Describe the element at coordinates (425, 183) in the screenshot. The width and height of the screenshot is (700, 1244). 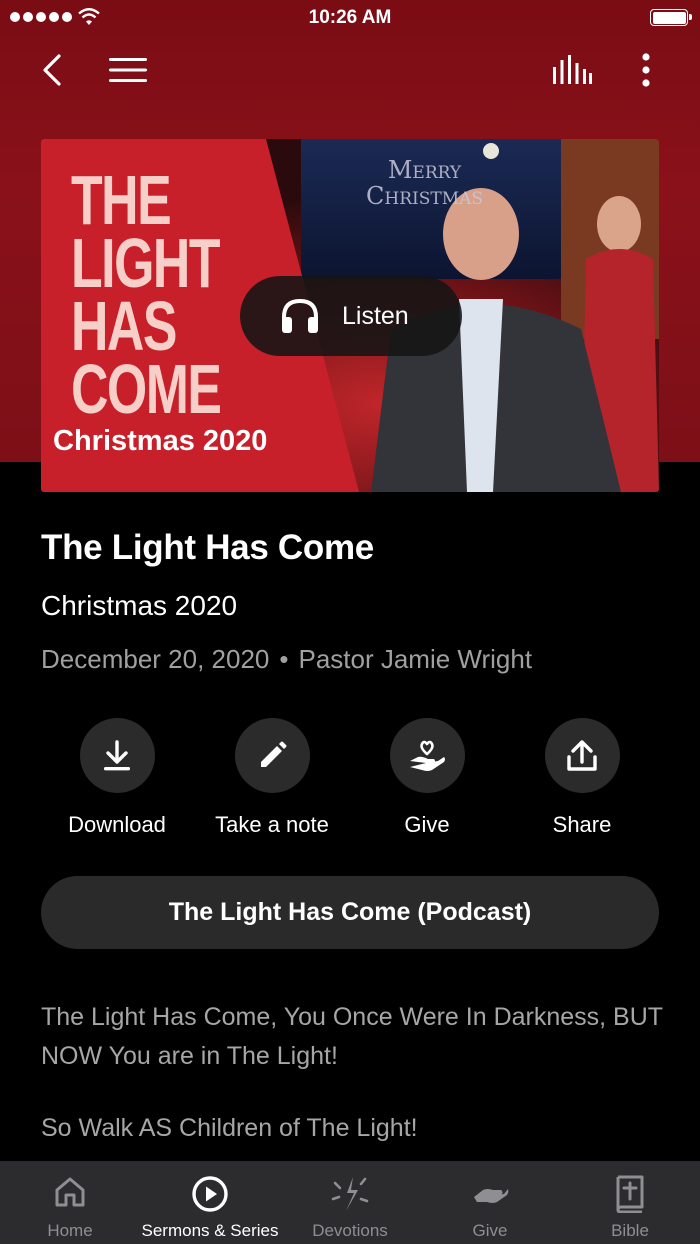
I see `backdrop-merry-christmas: Merry Christmas` at that location.